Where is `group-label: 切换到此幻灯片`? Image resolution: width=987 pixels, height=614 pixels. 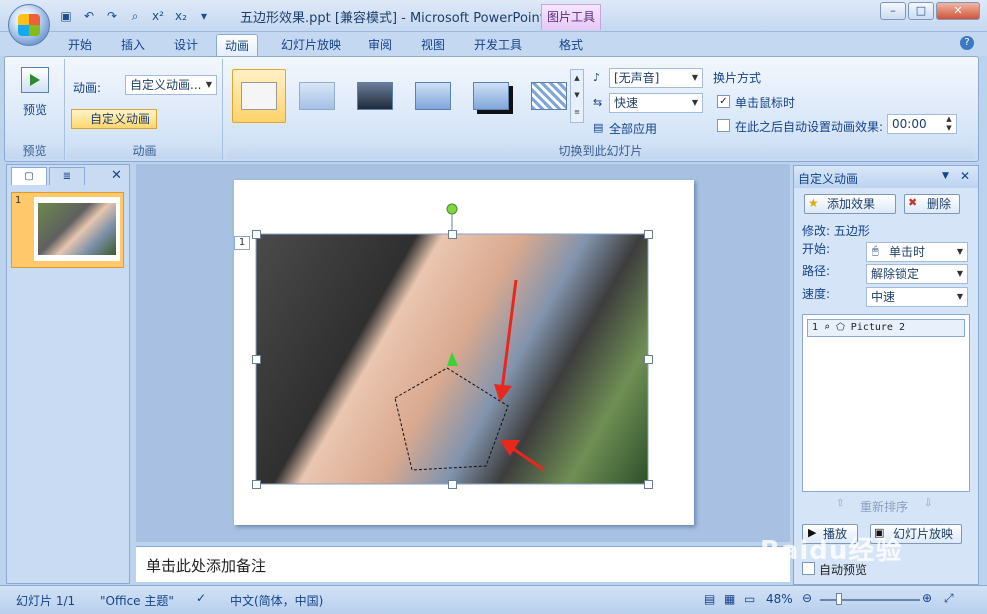 group-label: 切换到此幻灯片 is located at coordinates (600, 151).